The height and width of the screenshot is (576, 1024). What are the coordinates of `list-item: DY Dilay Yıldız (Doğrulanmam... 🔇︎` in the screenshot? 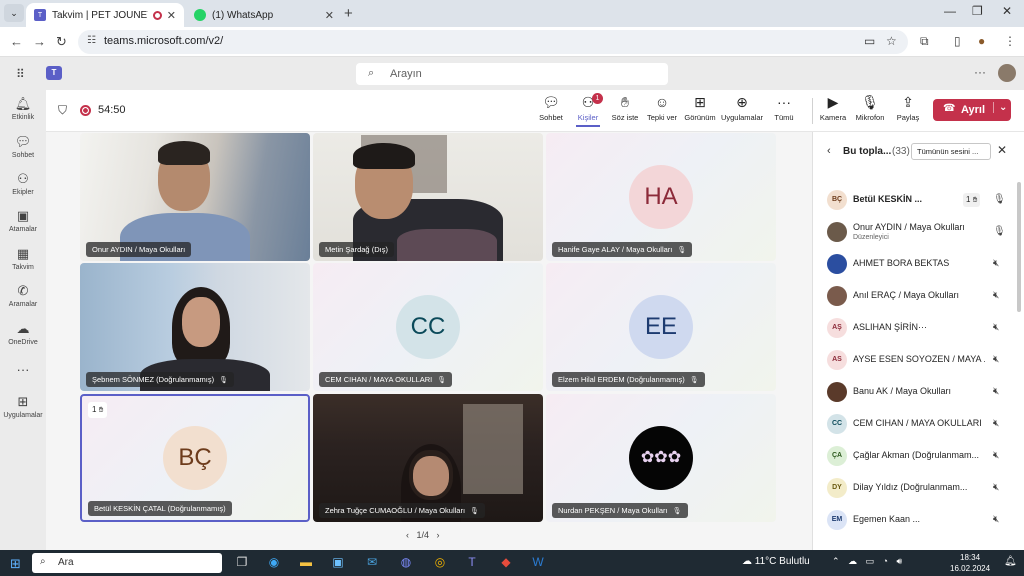 It's located at (918, 490).